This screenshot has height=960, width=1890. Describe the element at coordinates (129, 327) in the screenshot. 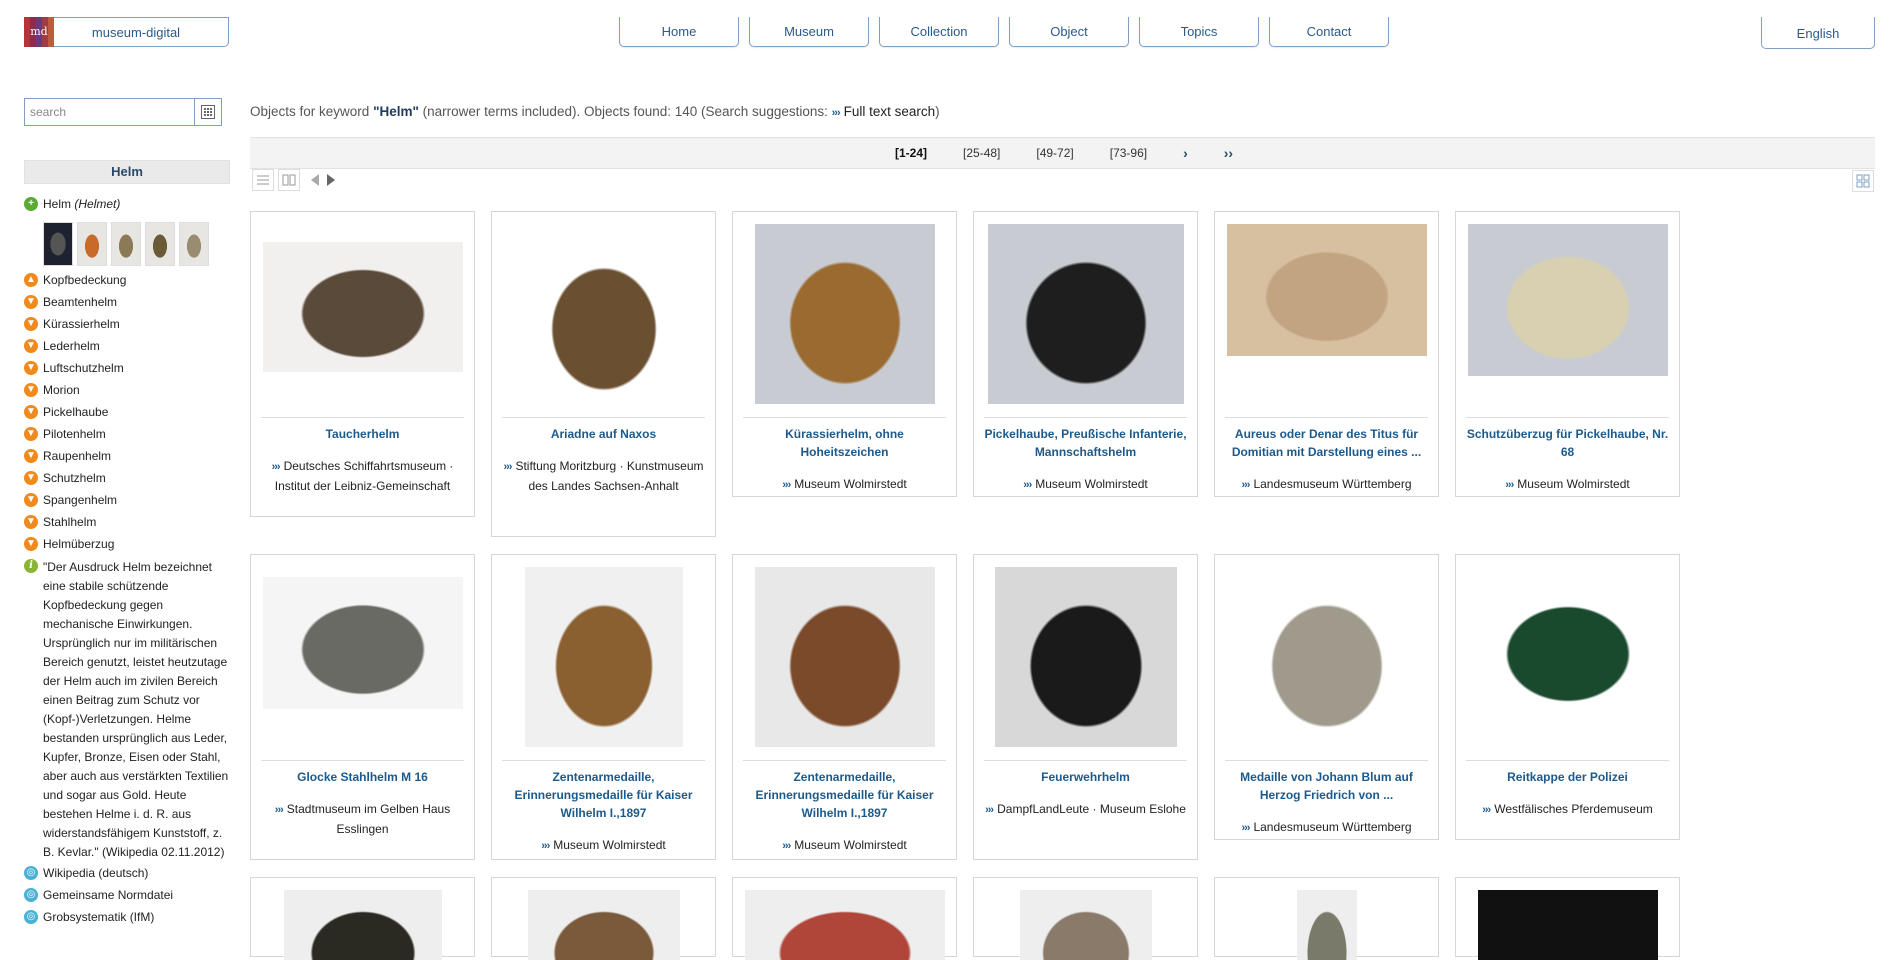

I see `narrower-term: ▼ Kürassierhelm` at that location.